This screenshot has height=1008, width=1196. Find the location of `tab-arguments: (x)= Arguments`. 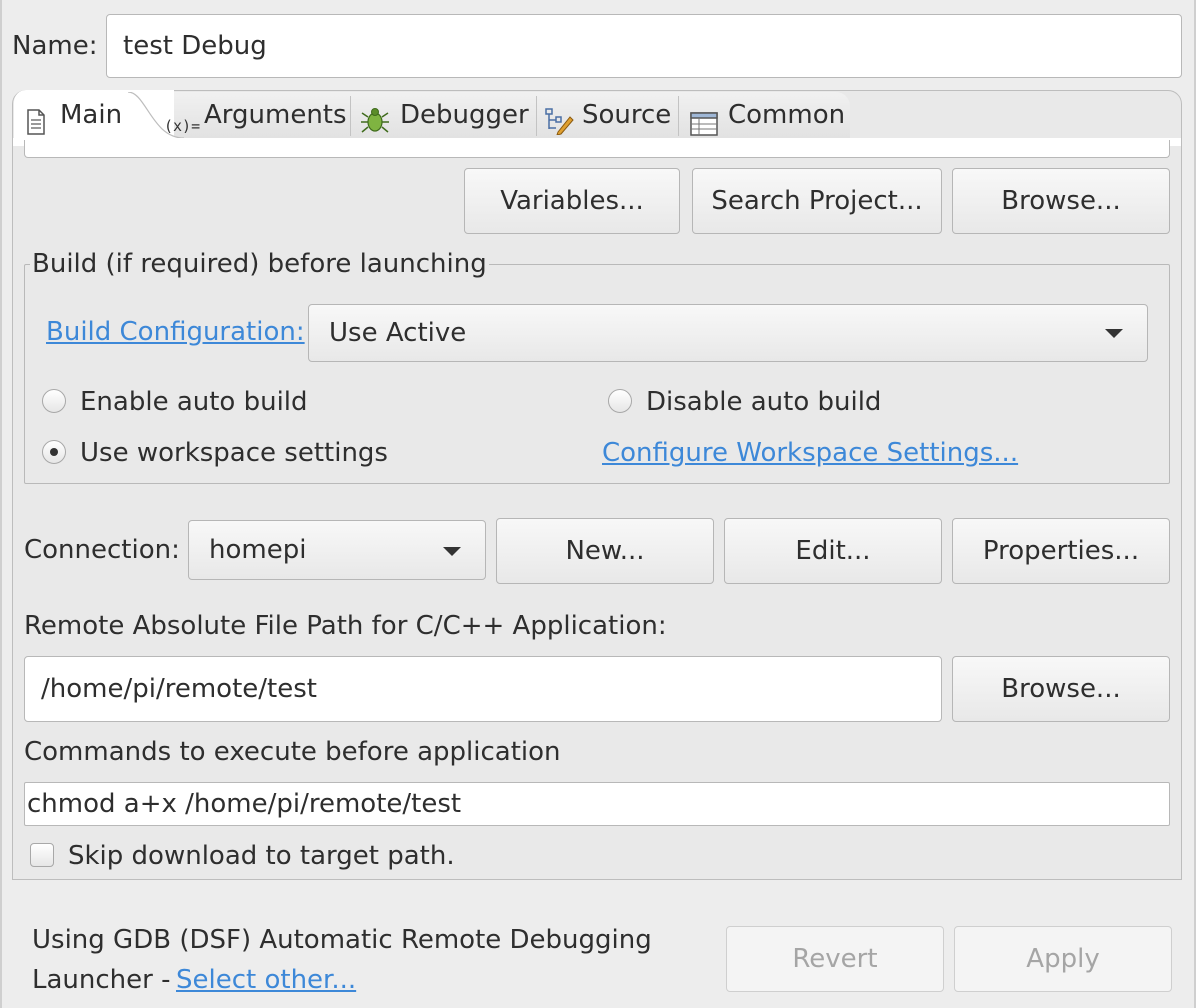

tab-arguments: (x)= Arguments is located at coordinates (255, 115).